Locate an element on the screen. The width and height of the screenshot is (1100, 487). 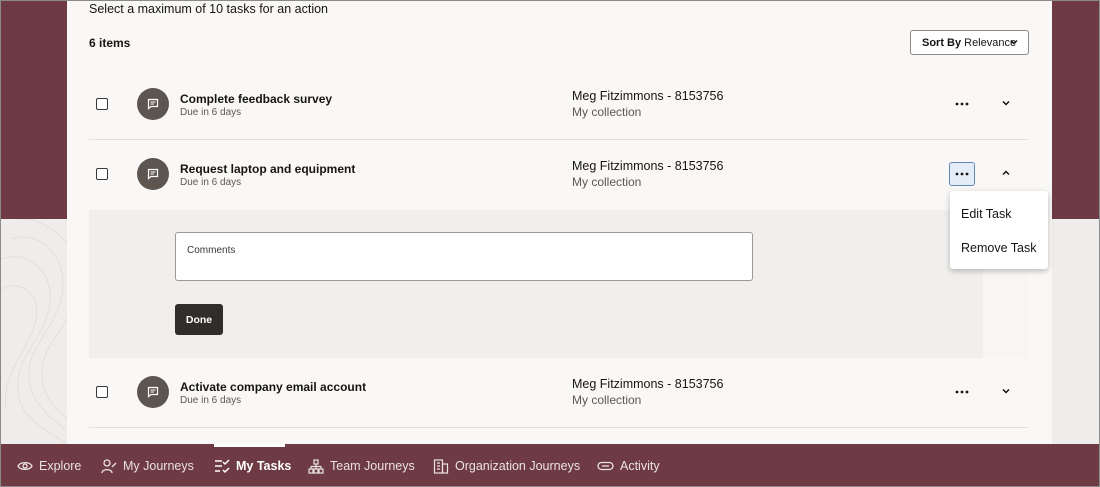
sort-label: Sort By is located at coordinates (942, 42).